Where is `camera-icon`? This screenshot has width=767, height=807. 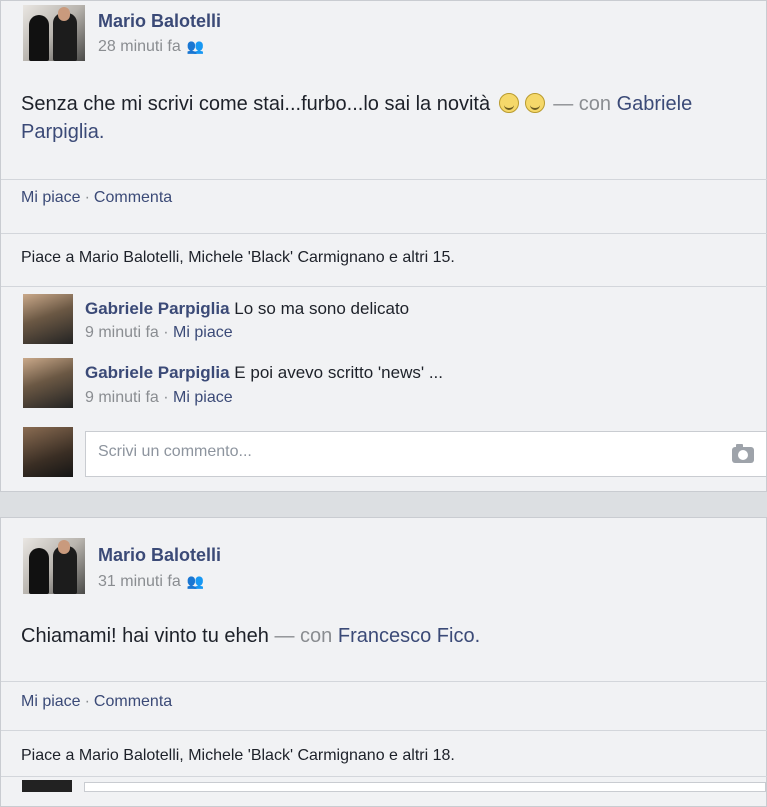 camera-icon is located at coordinates (743, 453).